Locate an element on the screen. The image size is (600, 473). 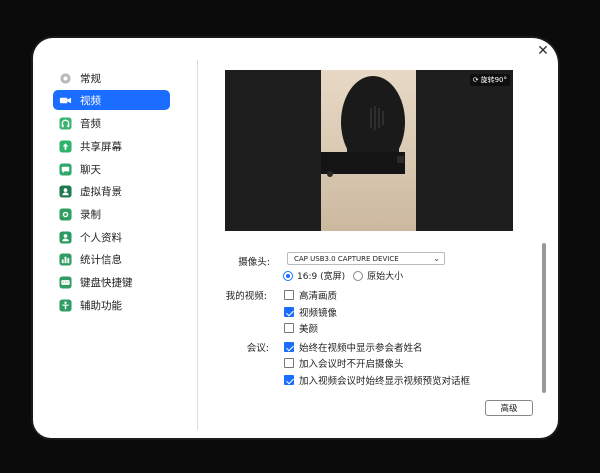
sidebar-item-keyboard-shortcuts: 键盘快捷键 is located at coordinates (111, 282).